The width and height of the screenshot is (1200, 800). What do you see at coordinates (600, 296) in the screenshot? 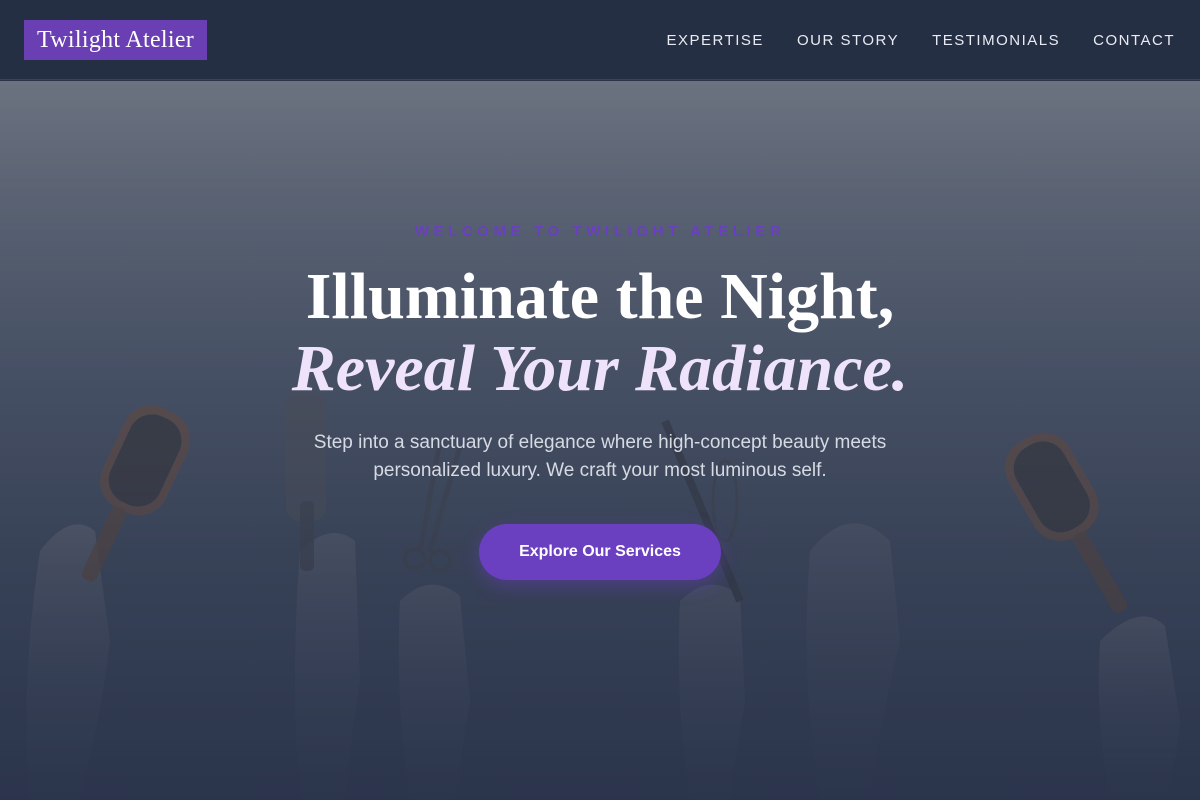
I see `hero-headline-line-1: Illuminate the Night,` at bounding box center [600, 296].